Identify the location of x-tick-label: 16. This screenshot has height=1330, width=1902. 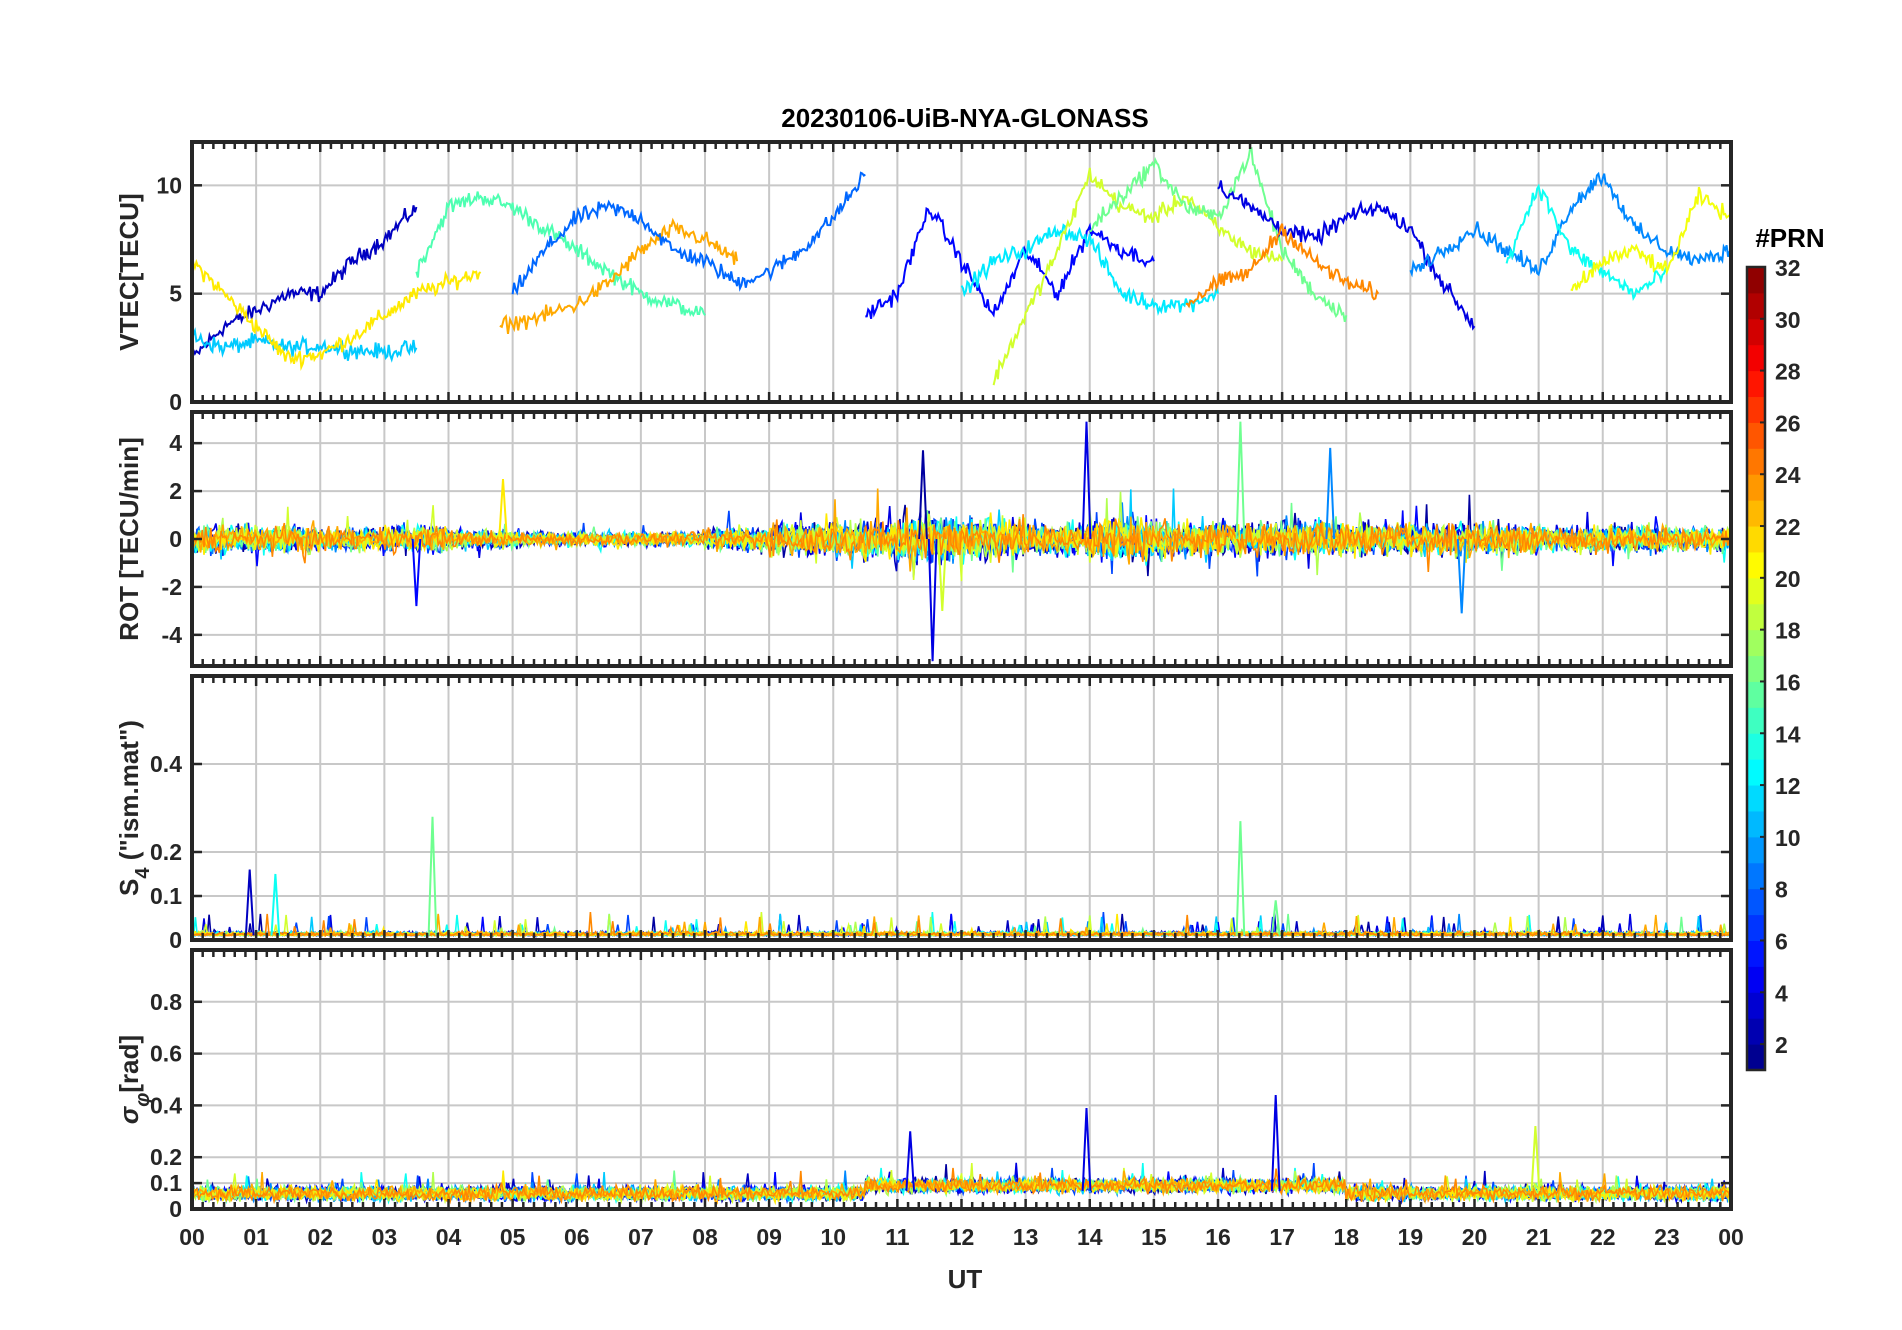
(1218, 1237).